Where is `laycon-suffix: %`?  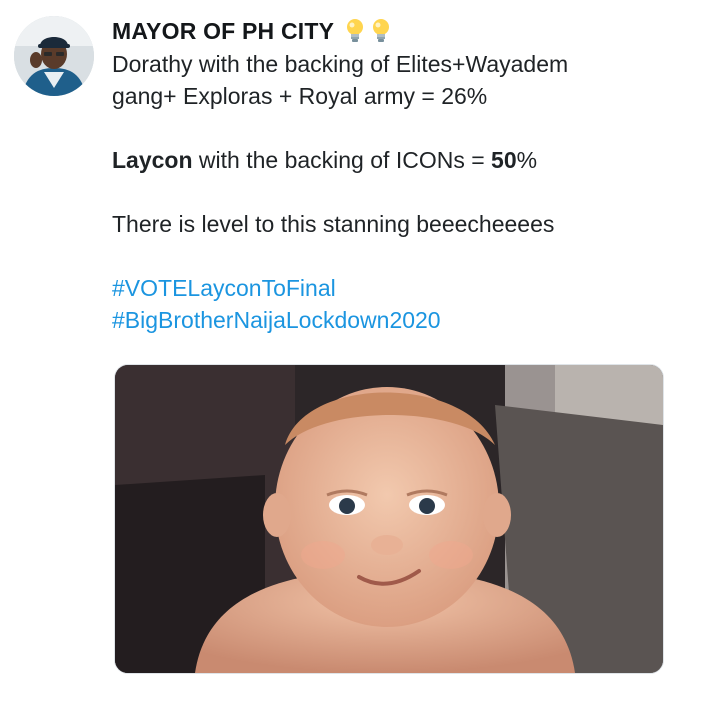
laycon-suffix: % is located at coordinates (527, 160).